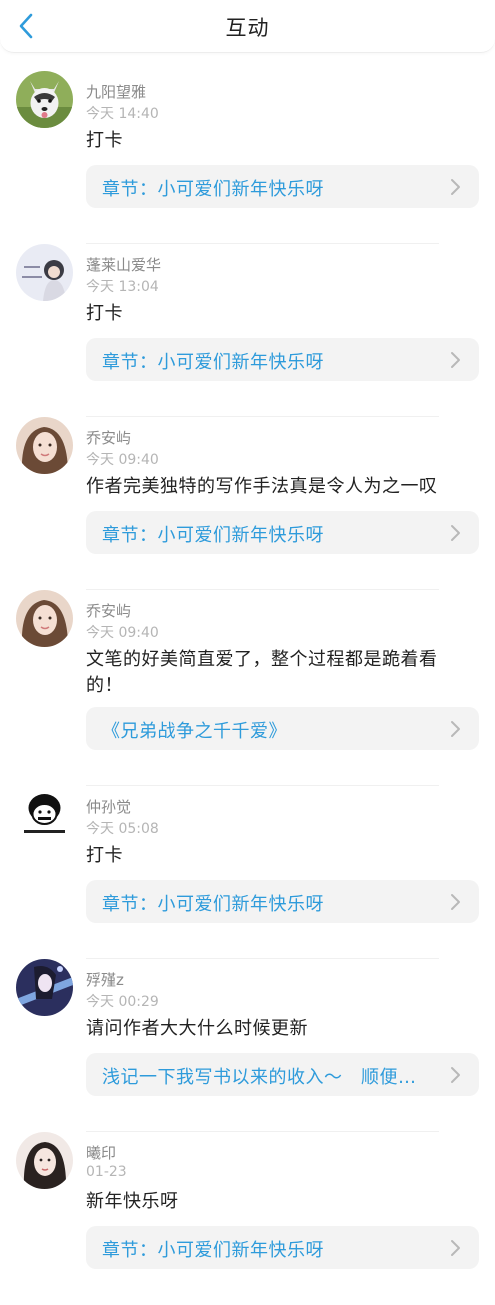 This screenshot has width=495, height=1305. What do you see at coordinates (122, 1002) in the screenshot?
I see `comment-time: 今天 00:29` at bounding box center [122, 1002].